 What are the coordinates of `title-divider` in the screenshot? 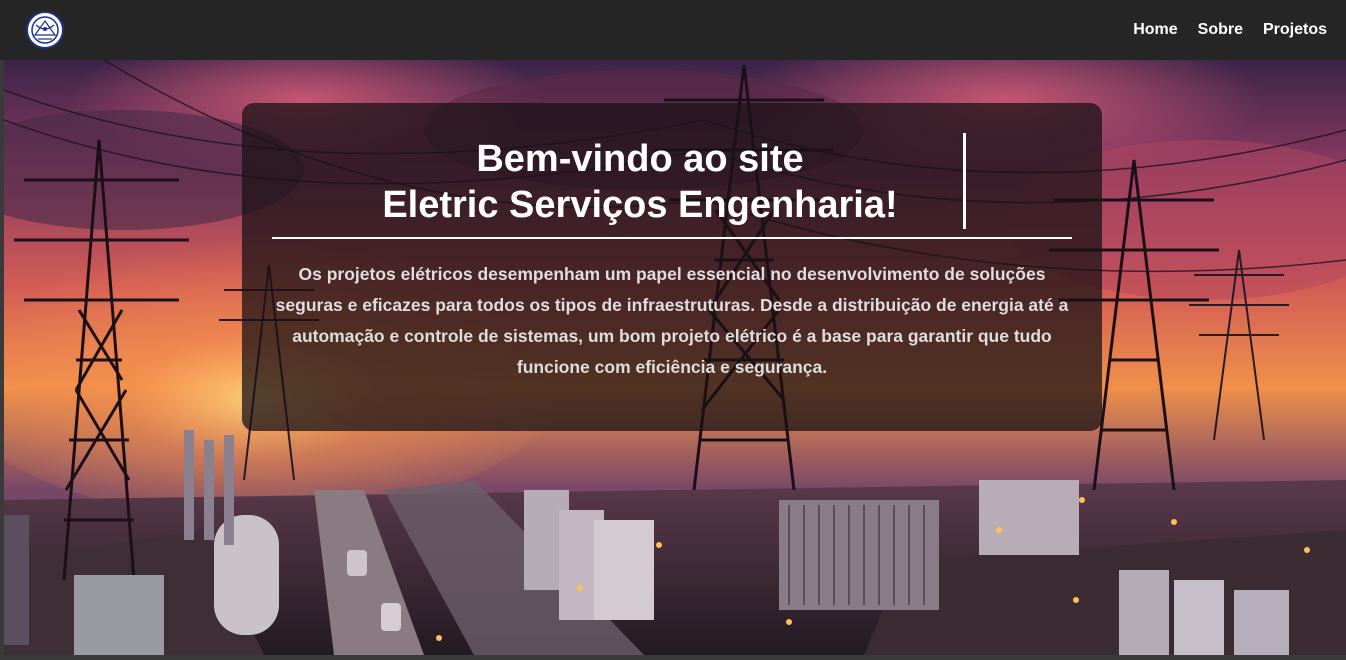 It's located at (672, 238).